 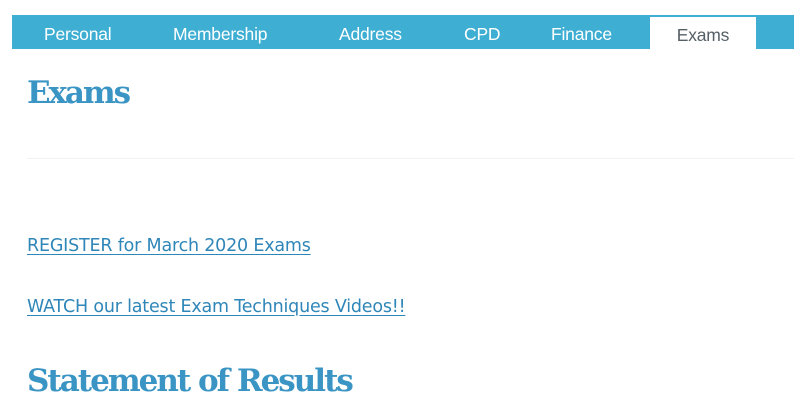 What do you see at coordinates (581, 32) in the screenshot?
I see `tab-finance: Finance` at bounding box center [581, 32].